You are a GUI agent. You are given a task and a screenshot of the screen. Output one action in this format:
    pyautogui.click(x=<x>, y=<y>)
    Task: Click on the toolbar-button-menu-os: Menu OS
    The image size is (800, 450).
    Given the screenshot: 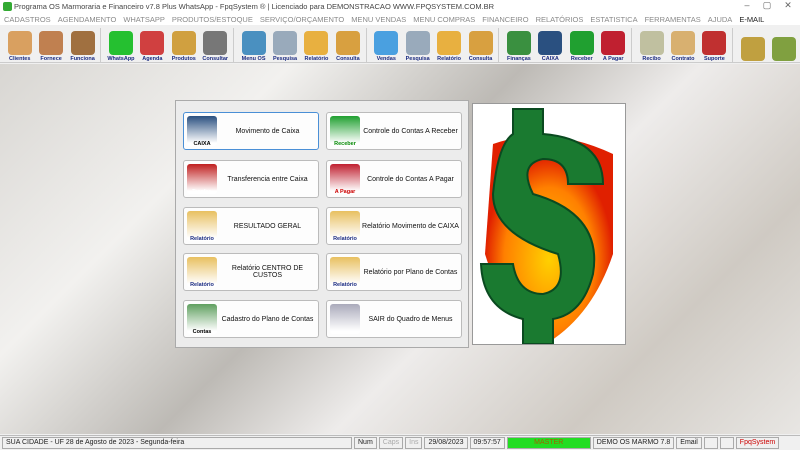 What is the action you would take?
    pyautogui.click(x=253, y=44)
    